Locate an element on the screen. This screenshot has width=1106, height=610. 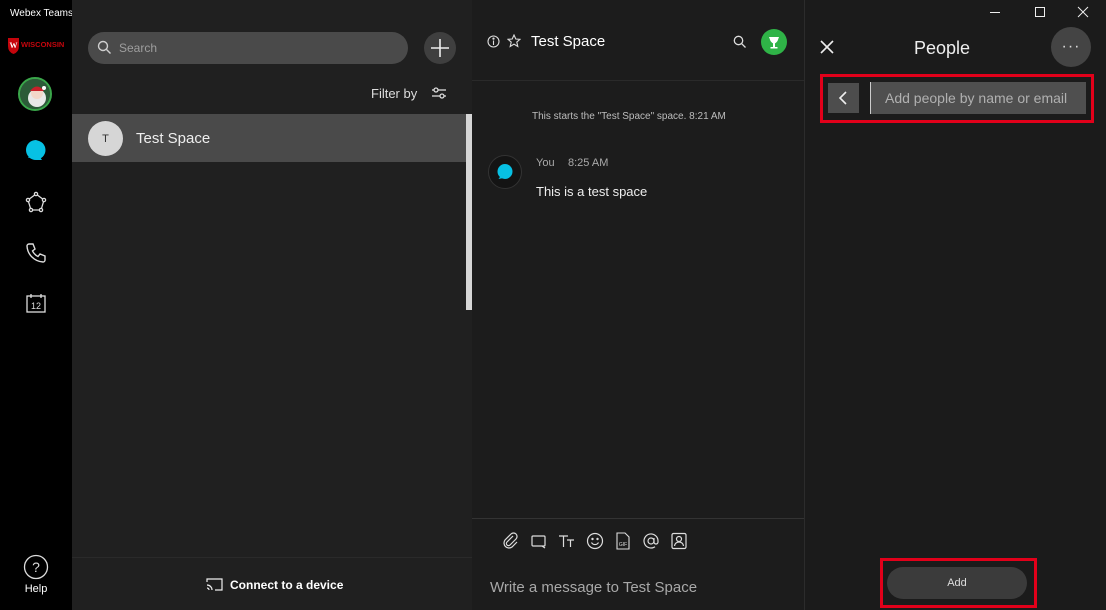
search-input: Search is located at coordinates (138, 48).